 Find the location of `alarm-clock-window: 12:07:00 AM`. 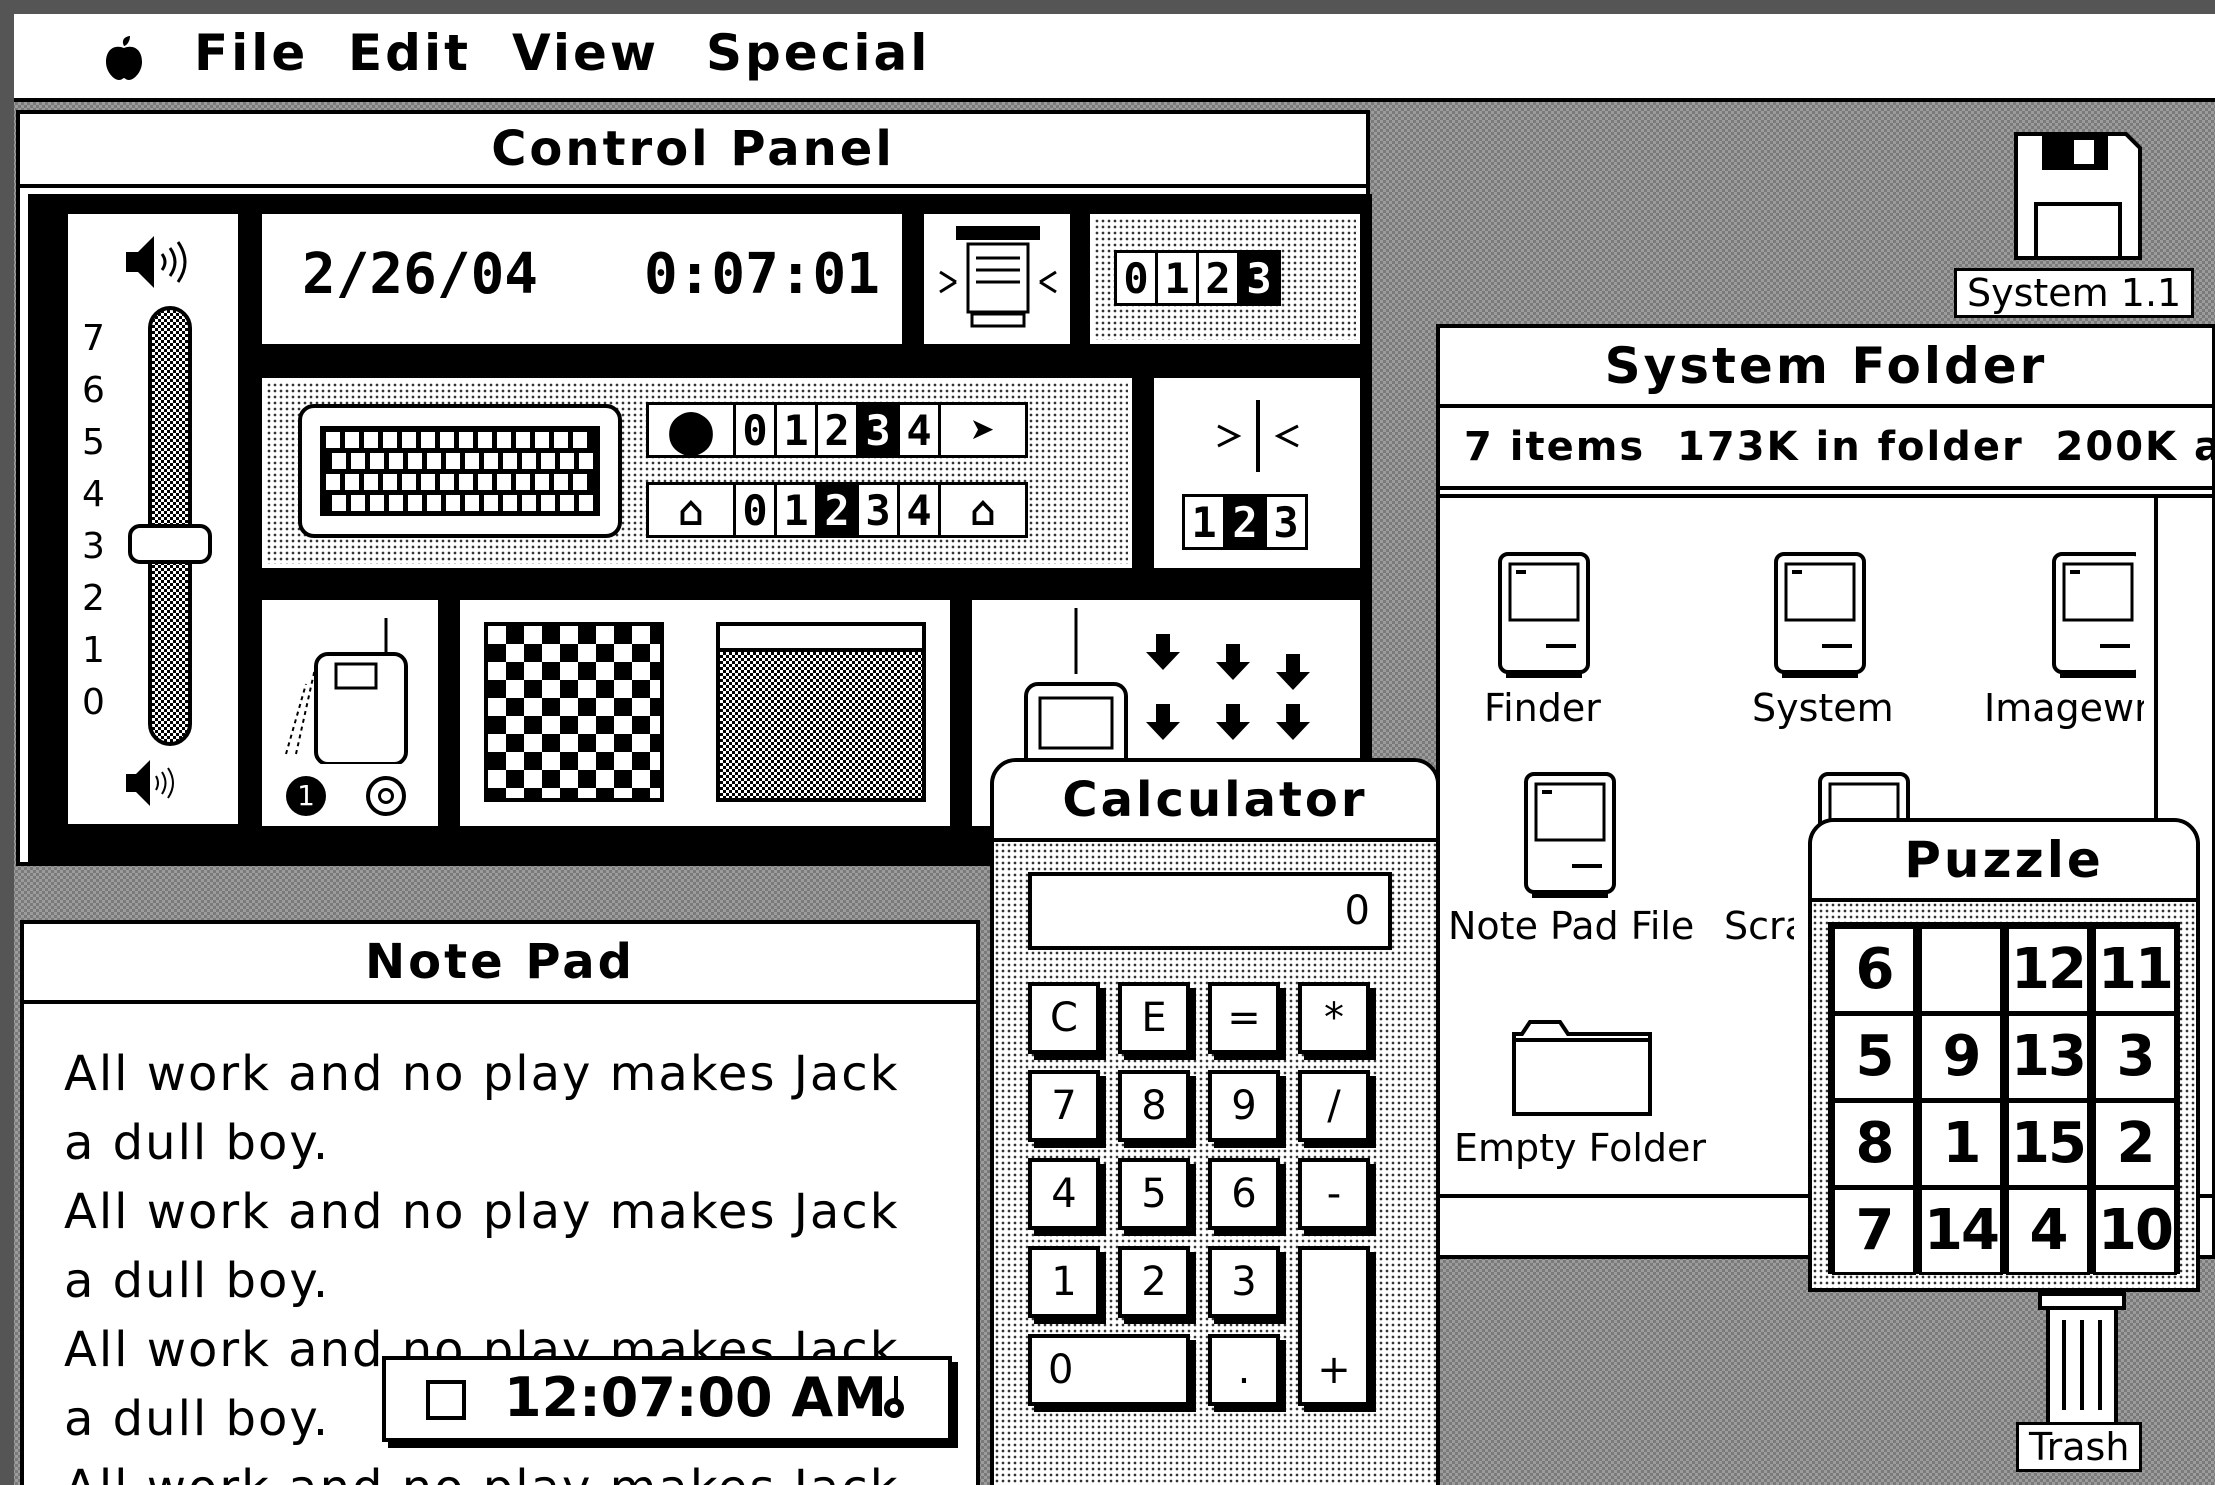

alarm-clock-window: 12:07:00 AM is located at coordinates (667, 1399).